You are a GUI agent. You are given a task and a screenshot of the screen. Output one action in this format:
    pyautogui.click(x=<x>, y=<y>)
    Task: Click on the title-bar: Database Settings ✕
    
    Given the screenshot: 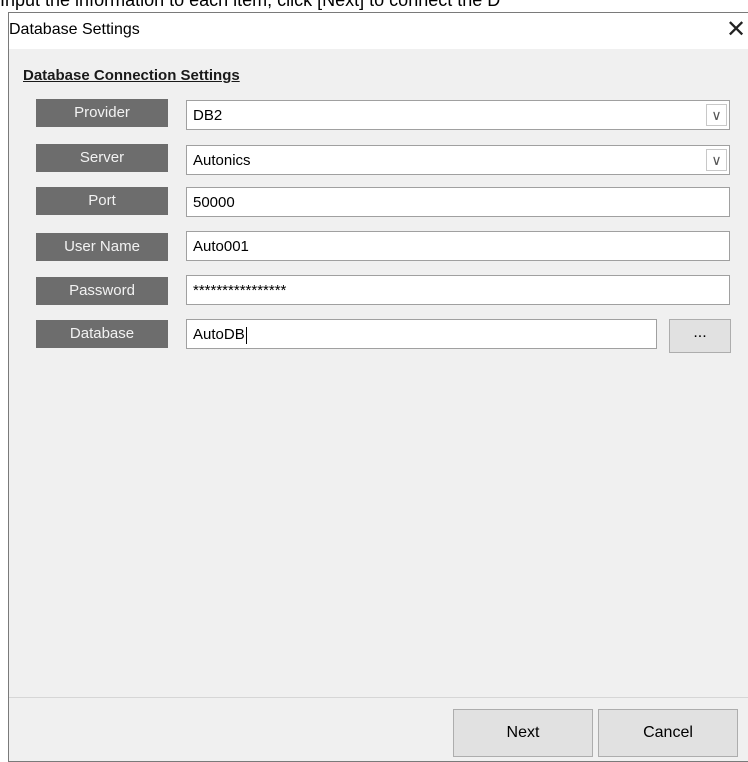 What is the action you would take?
    pyautogui.click(x=378, y=31)
    